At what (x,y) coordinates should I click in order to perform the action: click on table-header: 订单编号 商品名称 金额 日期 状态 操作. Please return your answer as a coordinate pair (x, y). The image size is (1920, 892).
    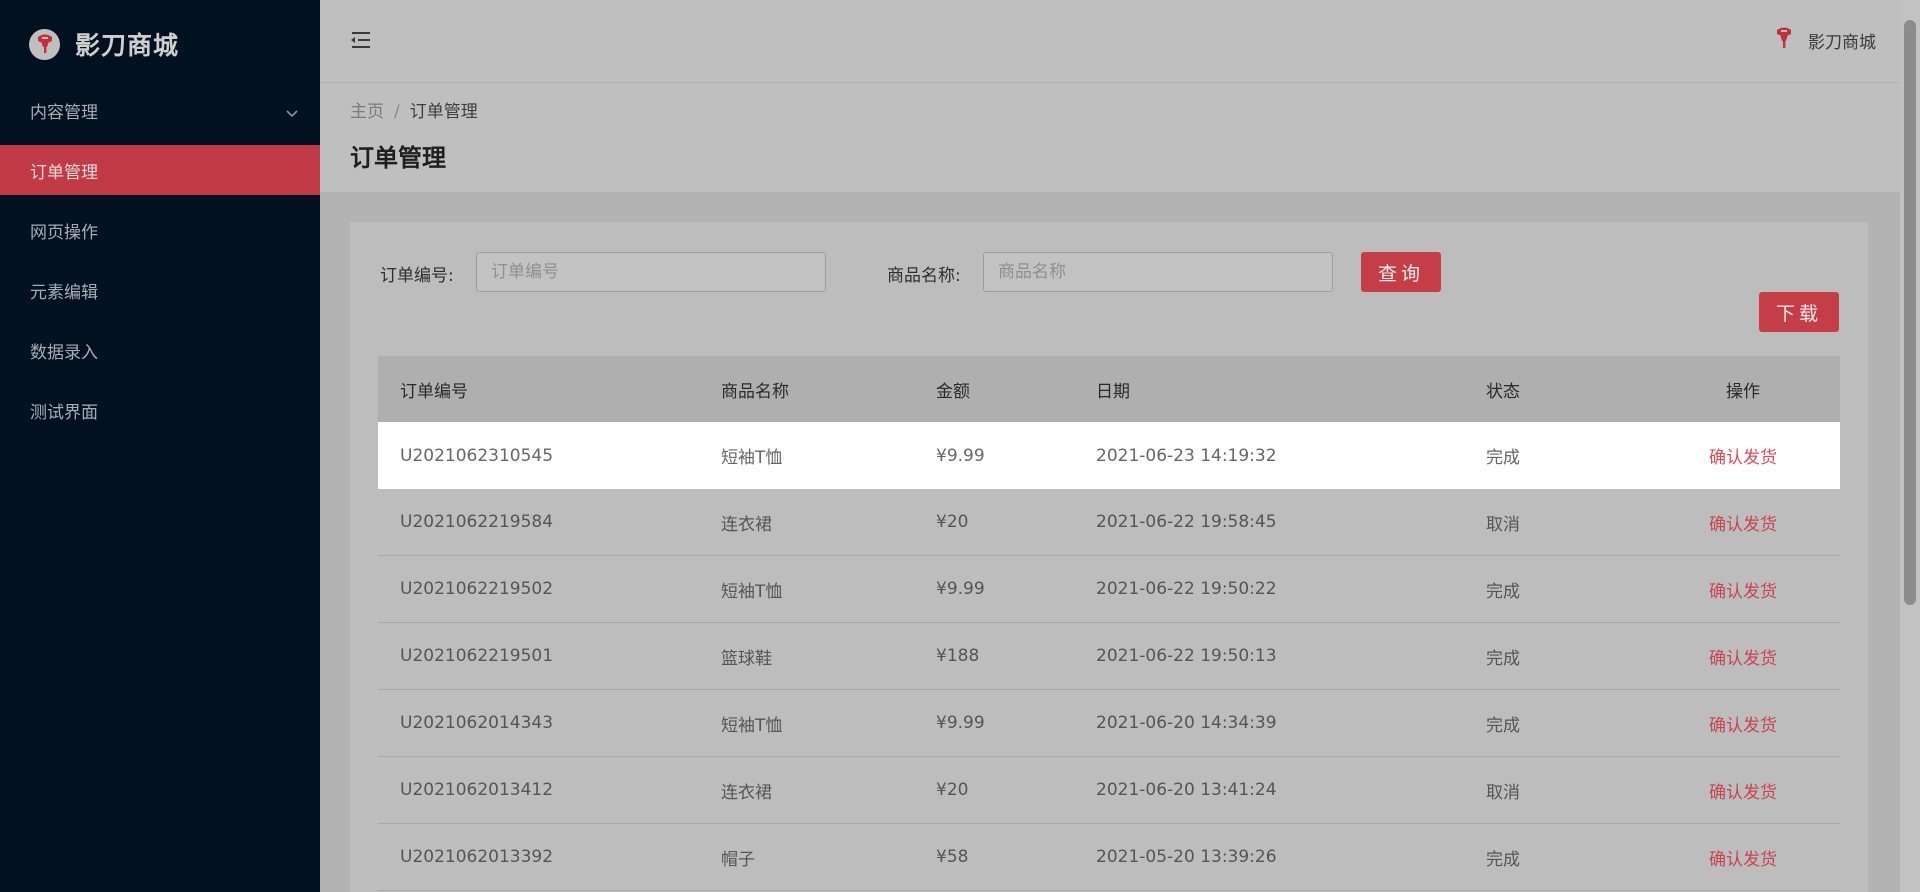
    Looking at the image, I should click on (1109, 389).